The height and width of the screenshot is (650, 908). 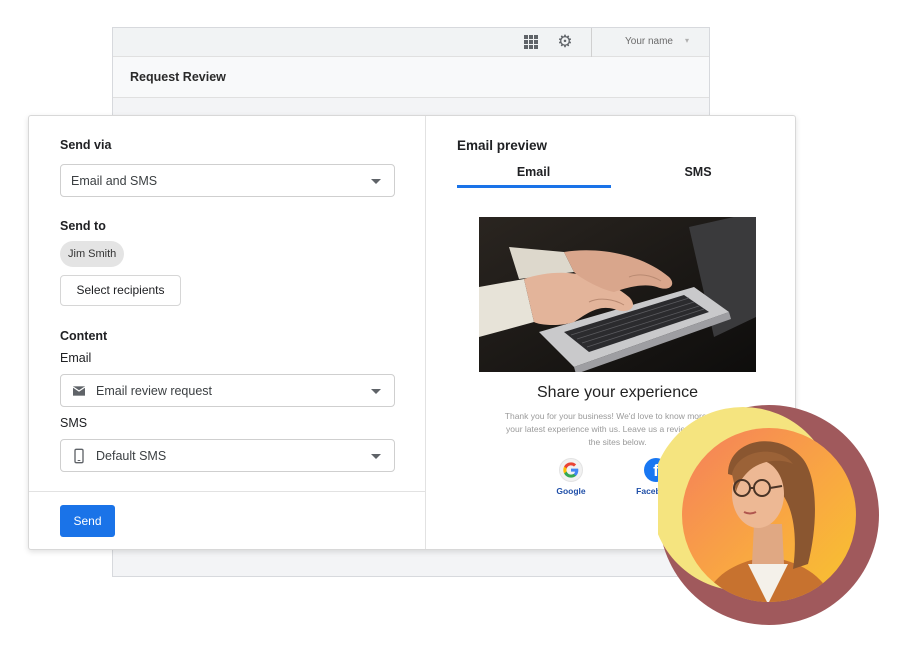 I want to click on preview-heading: Share your experience, so click(x=617, y=392).